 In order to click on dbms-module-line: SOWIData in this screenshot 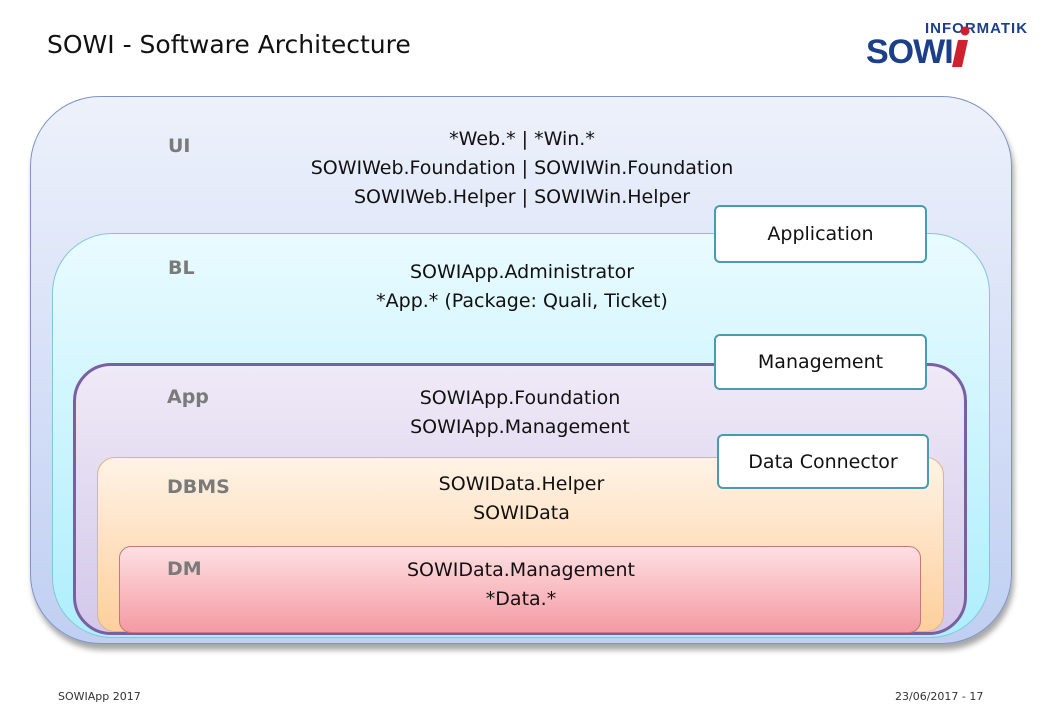, I will do `click(521, 513)`.